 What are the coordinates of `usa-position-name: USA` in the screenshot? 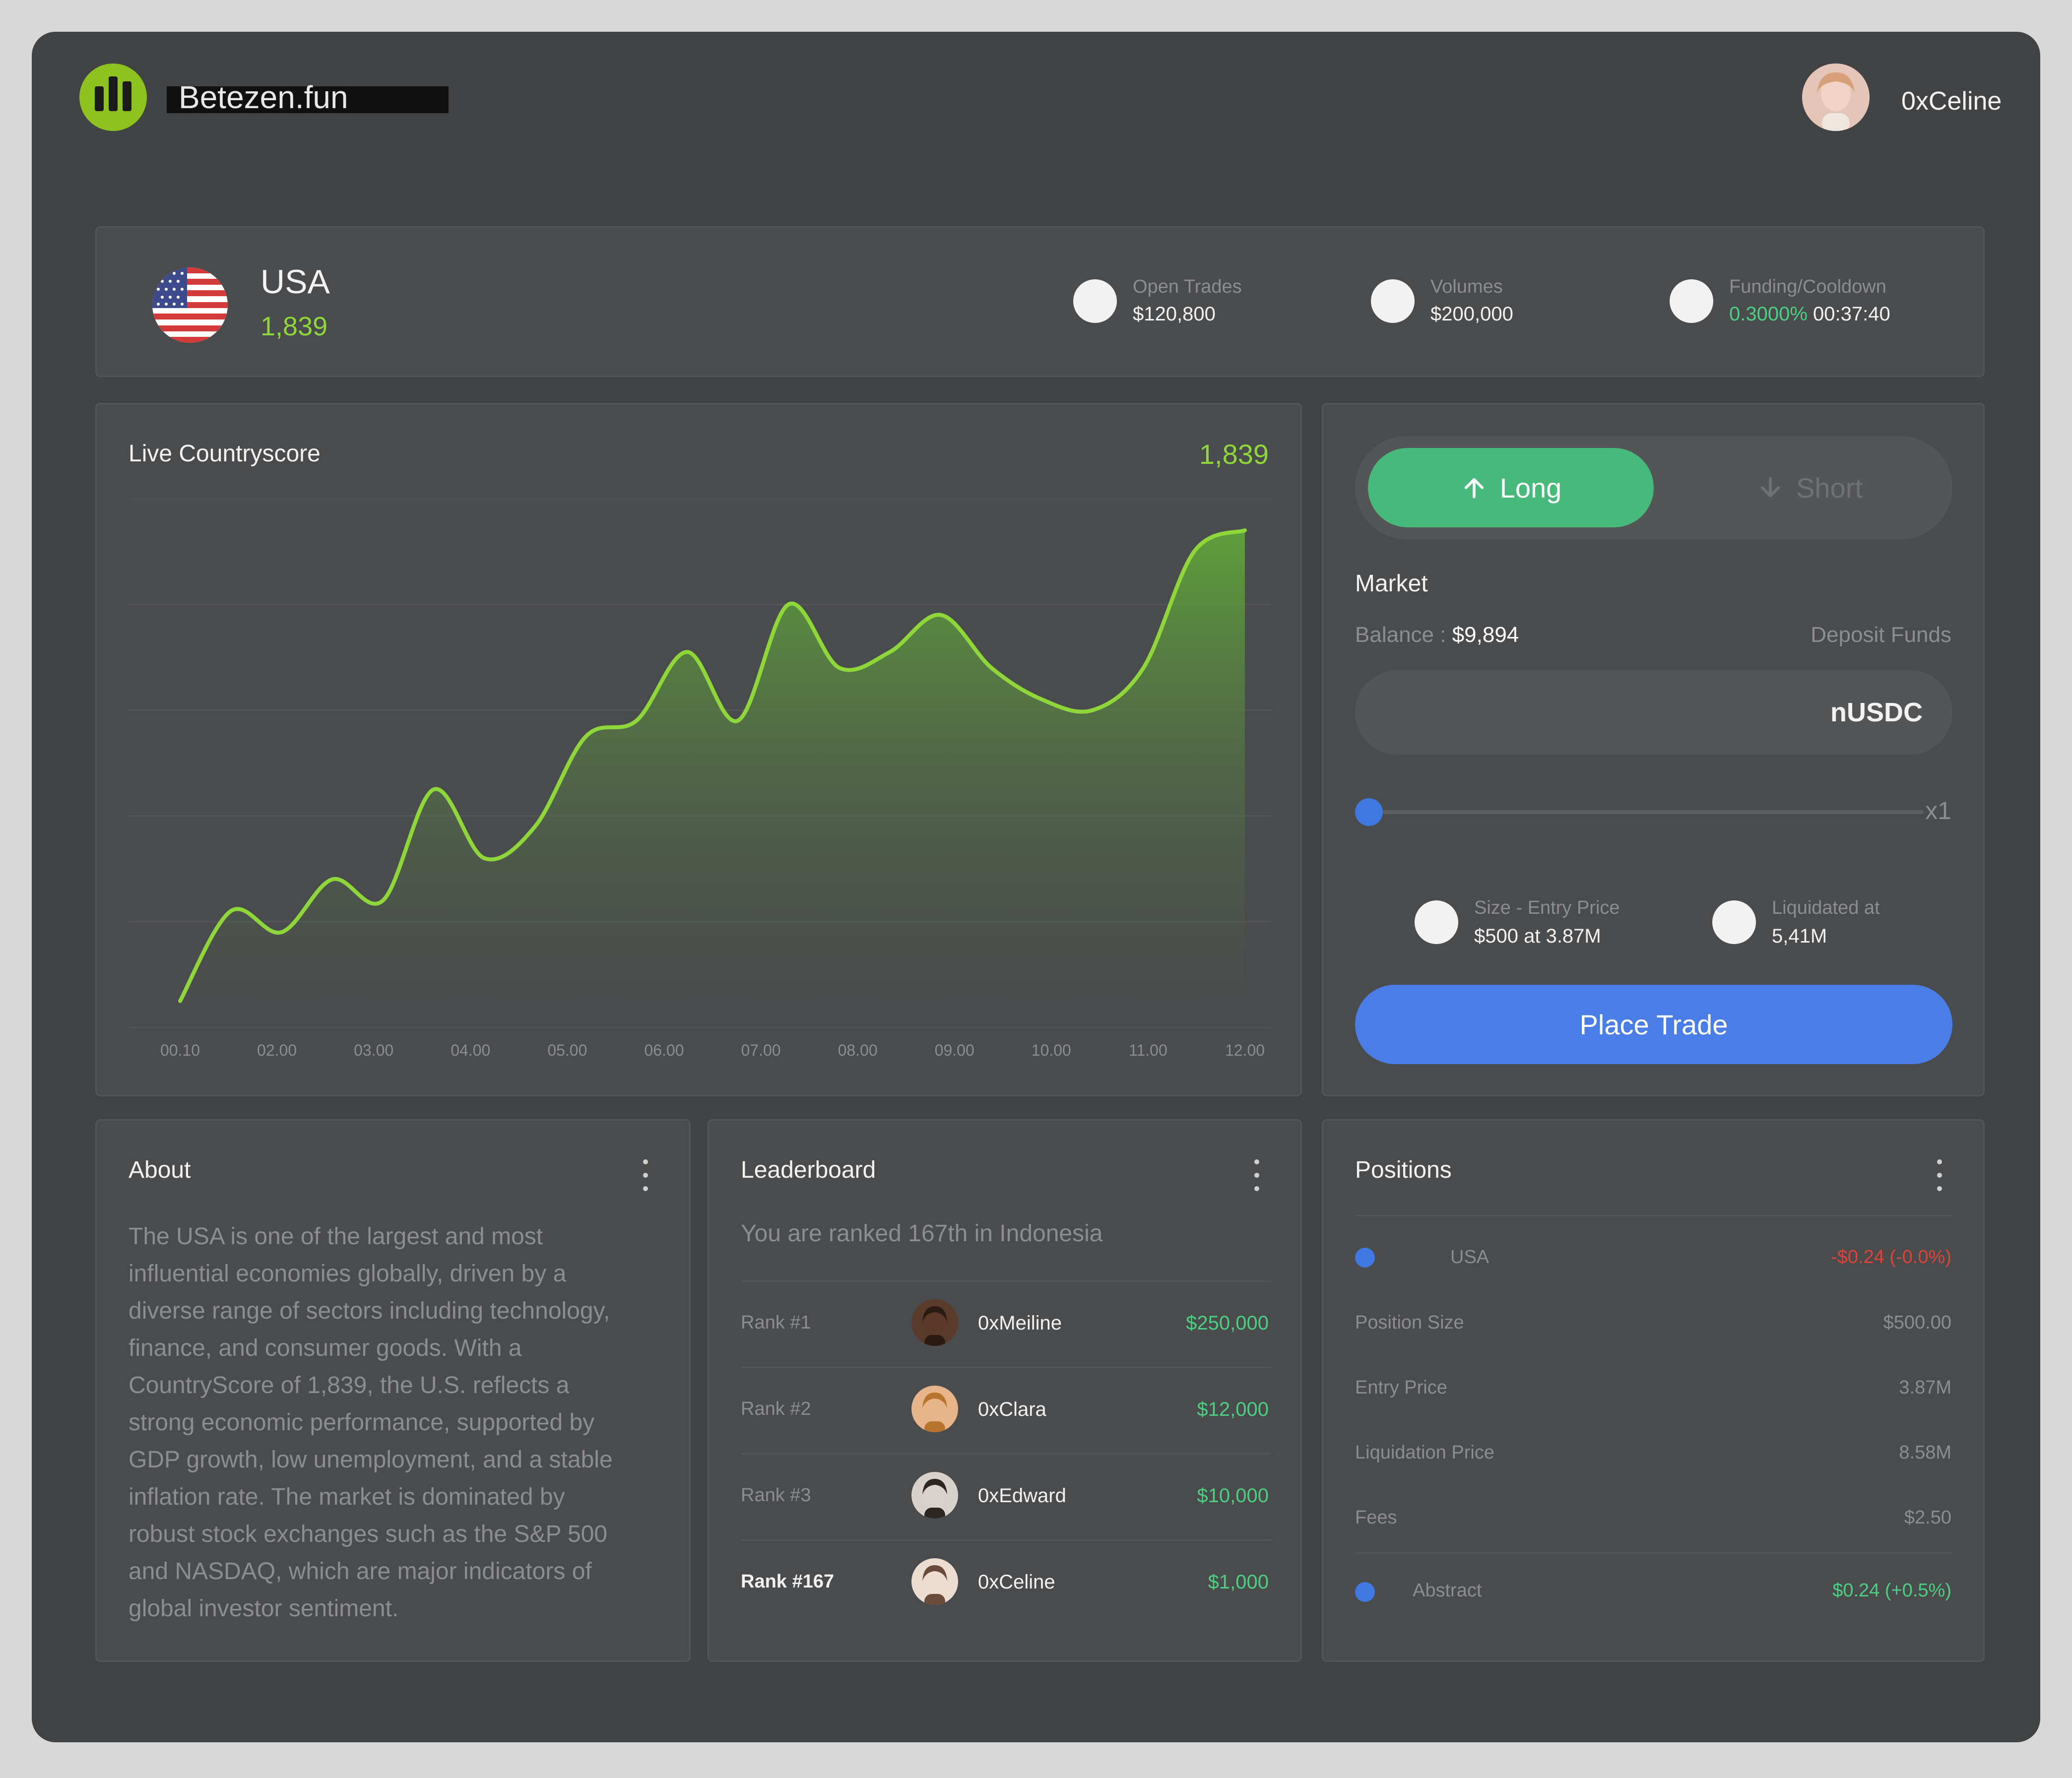 It's located at (1469, 1257).